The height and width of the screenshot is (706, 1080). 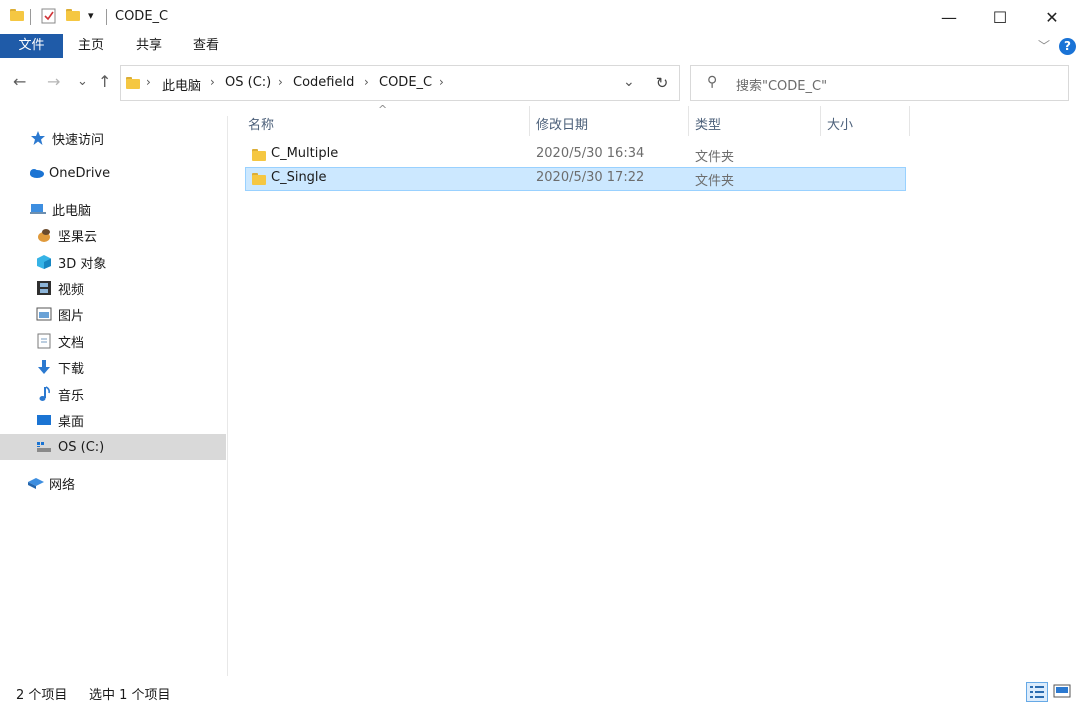 What do you see at coordinates (540, 17) in the screenshot?
I see `title-bar: ▾ CODE_C — ☐ ✕` at bounding box center [540, 17].